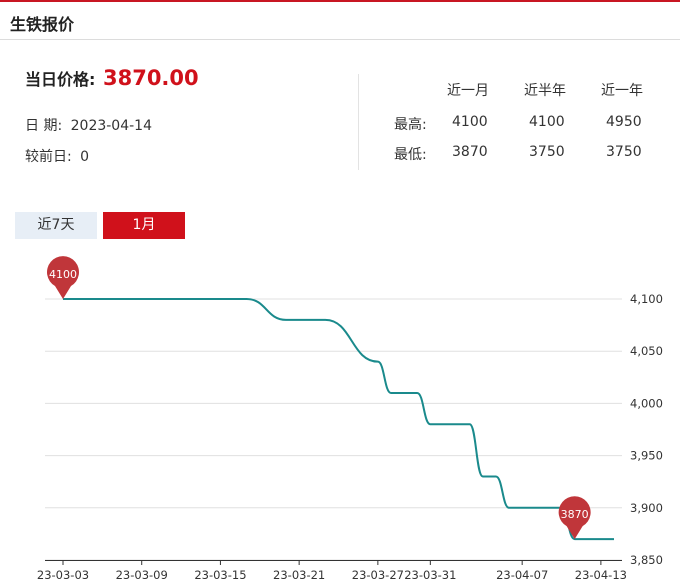 The image size is (680, 584). I want to click on y-tick-label: 4,000, so click(646, 403).